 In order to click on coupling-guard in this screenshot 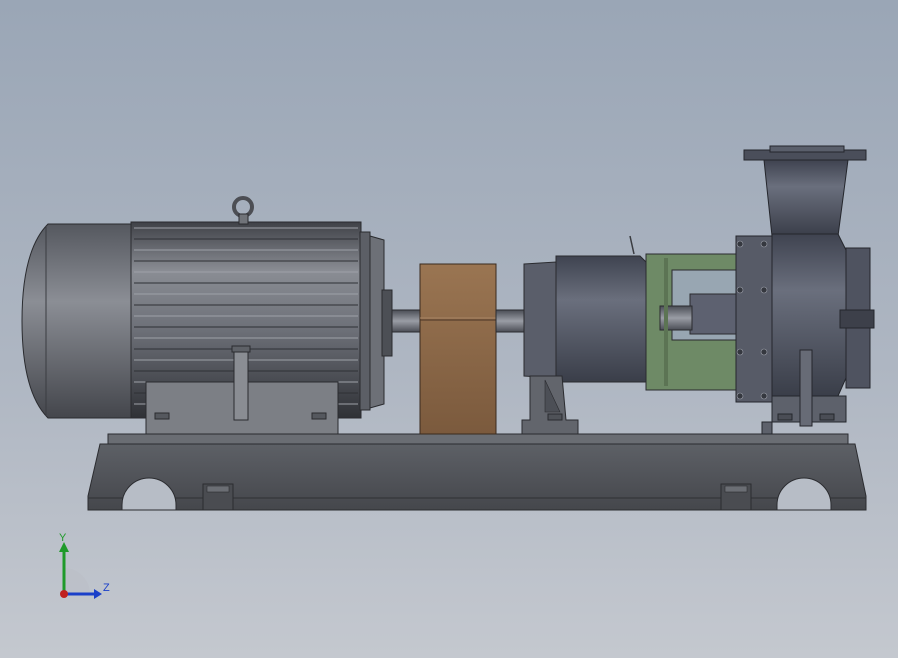, I will do `click(458, 349)`.